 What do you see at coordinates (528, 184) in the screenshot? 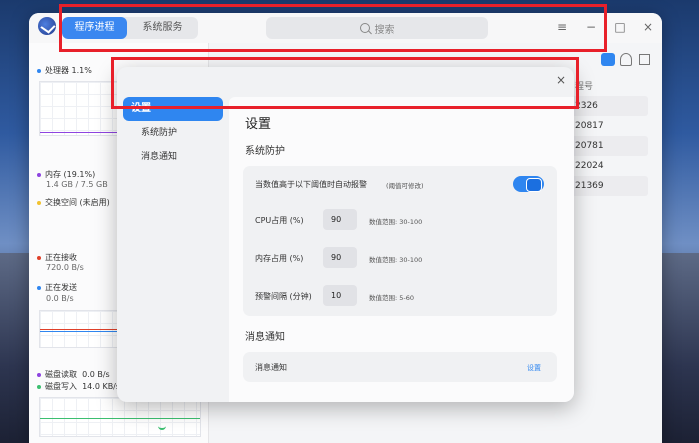
I see `alert-toggle` at bounding box center [528, 184].